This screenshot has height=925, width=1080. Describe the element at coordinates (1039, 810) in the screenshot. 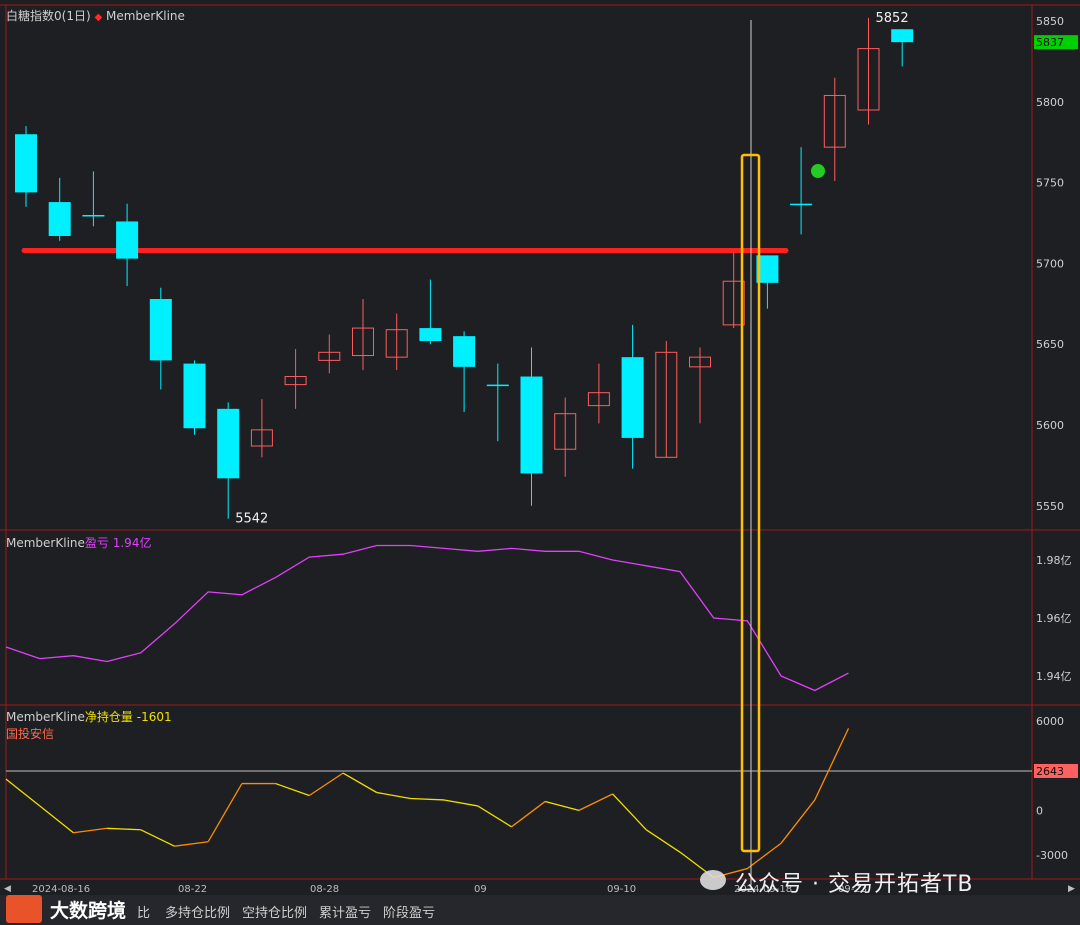

I see `position-tick-label: 0` at that location.